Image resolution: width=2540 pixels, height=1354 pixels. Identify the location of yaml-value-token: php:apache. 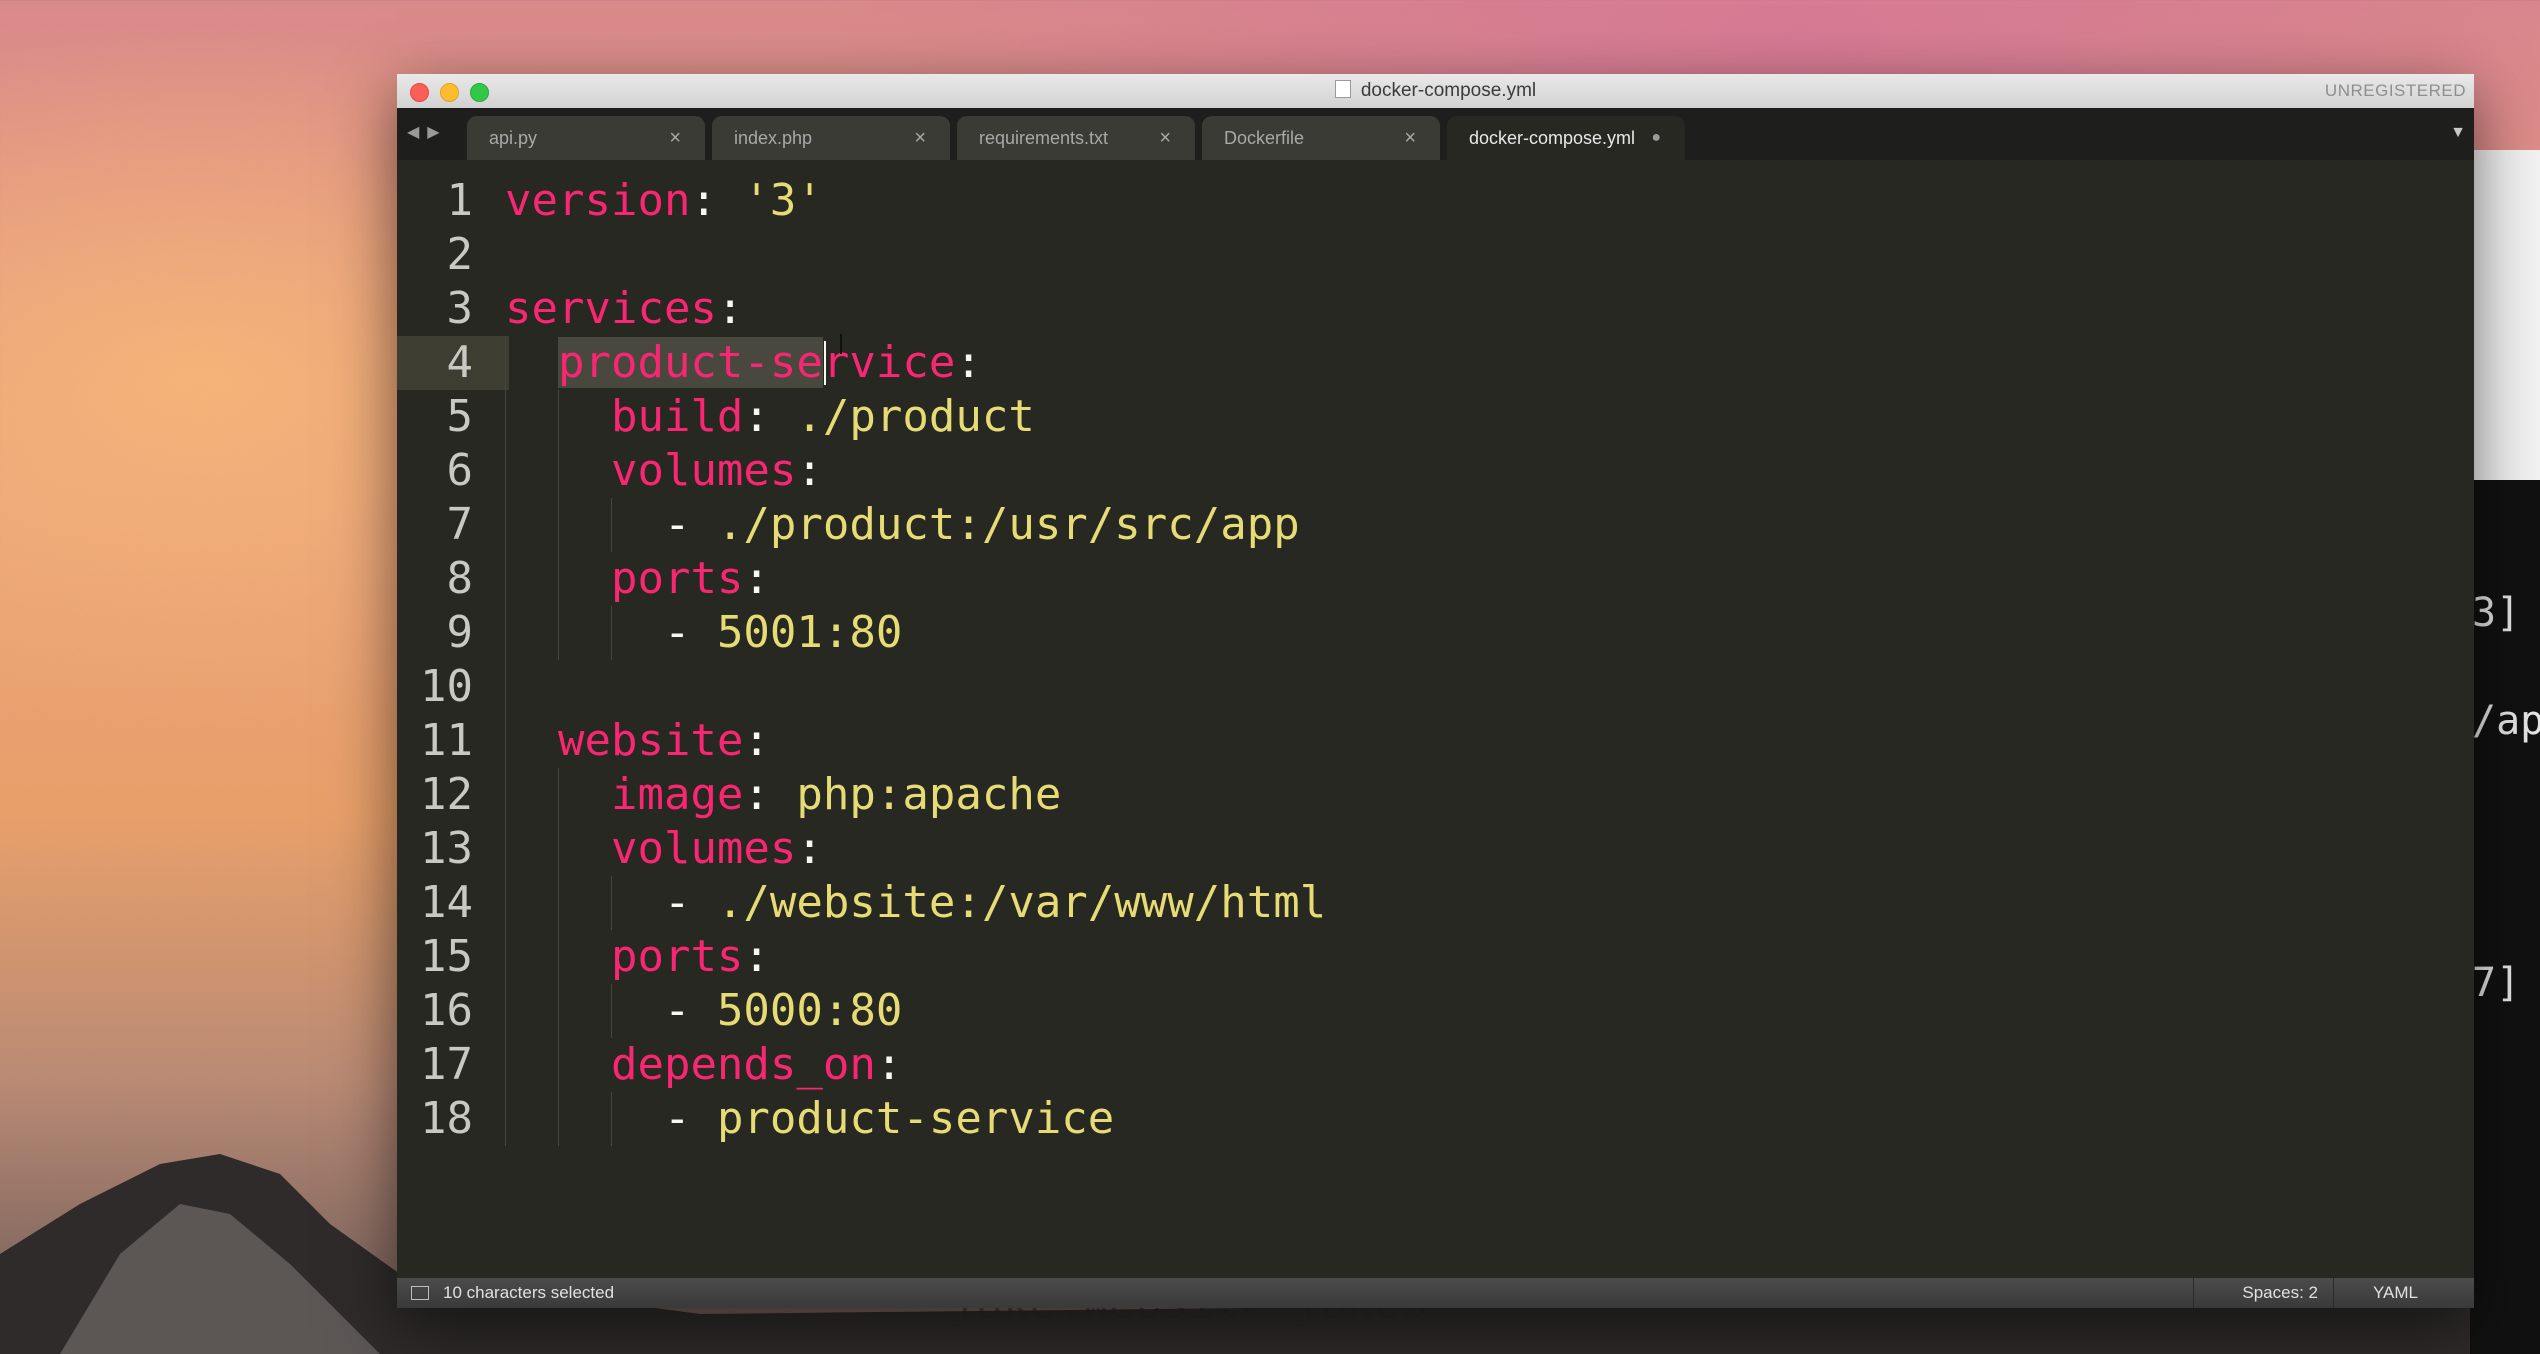
(929, 794).